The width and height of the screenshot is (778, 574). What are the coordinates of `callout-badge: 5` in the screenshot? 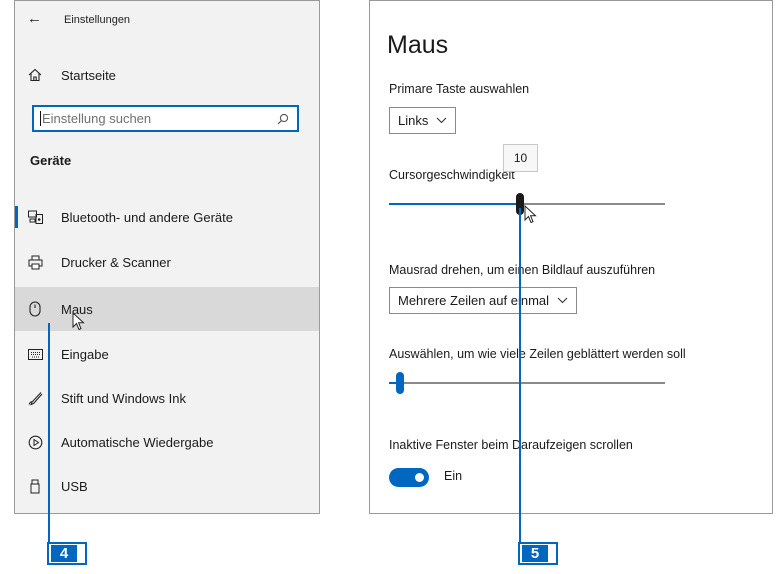 It's located at (538, 553).